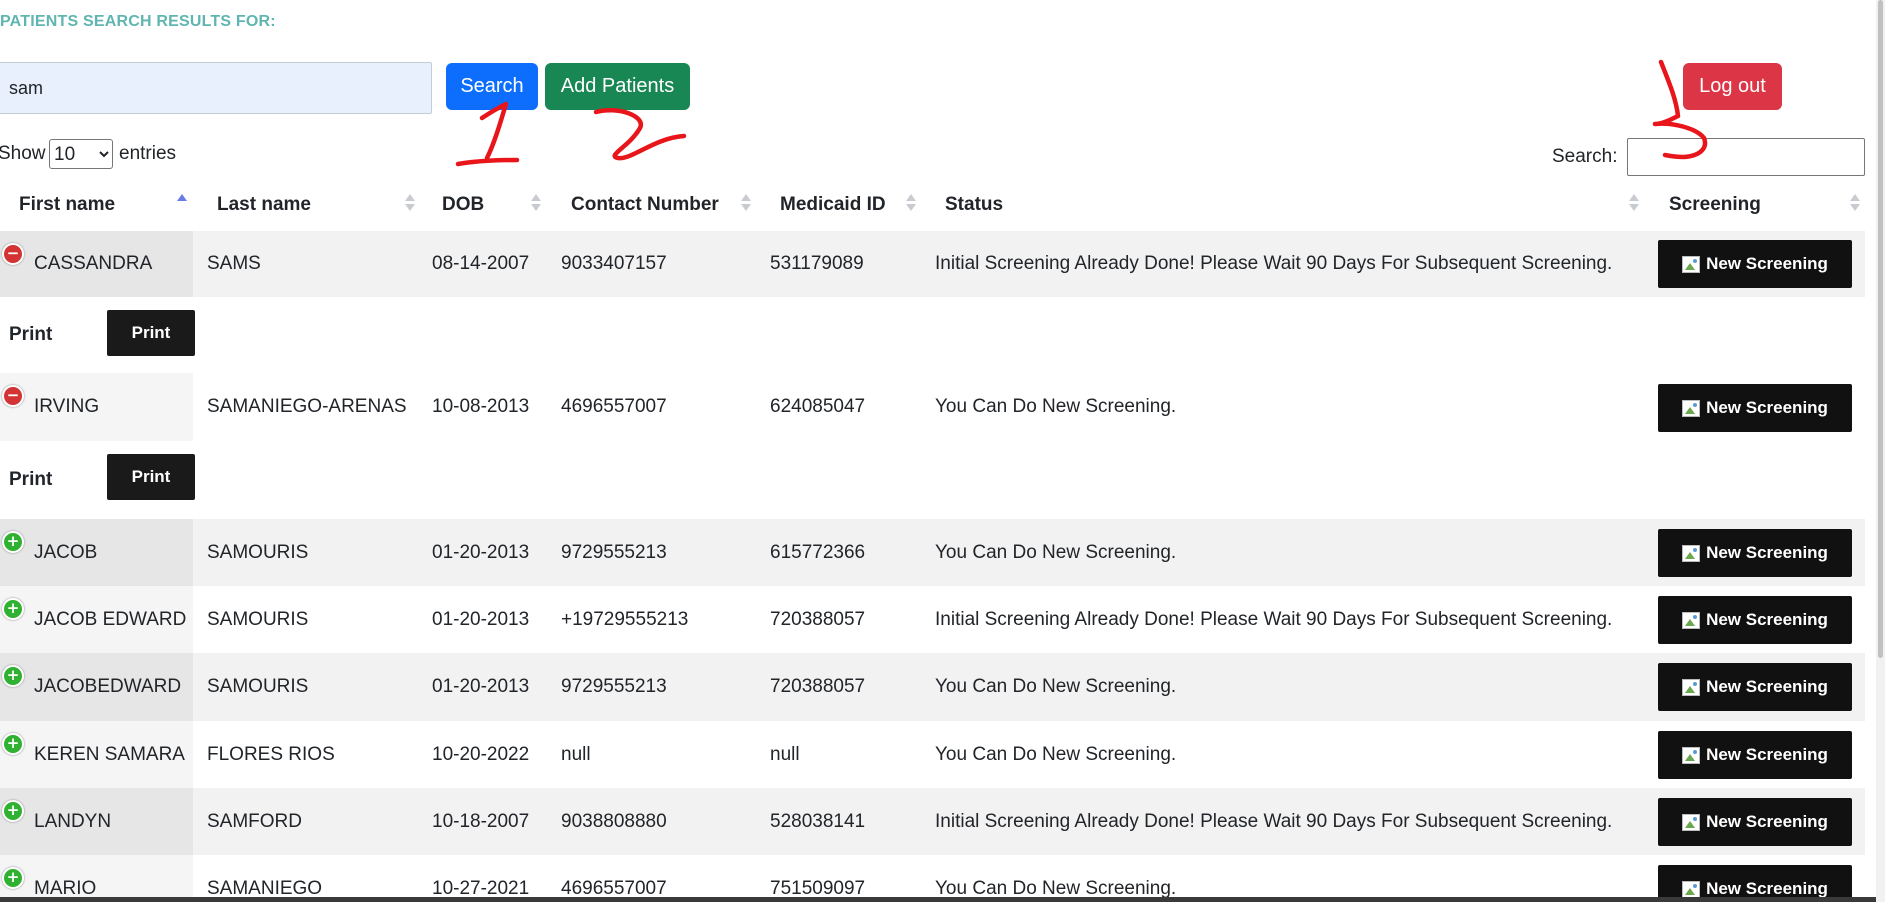 The width and height of the screenshot is (1885, 902). What do you see at coordinates (817, 263) in the screenshot?
I see `cell-medicaid: 531179089` at bounding box center [817, 263].